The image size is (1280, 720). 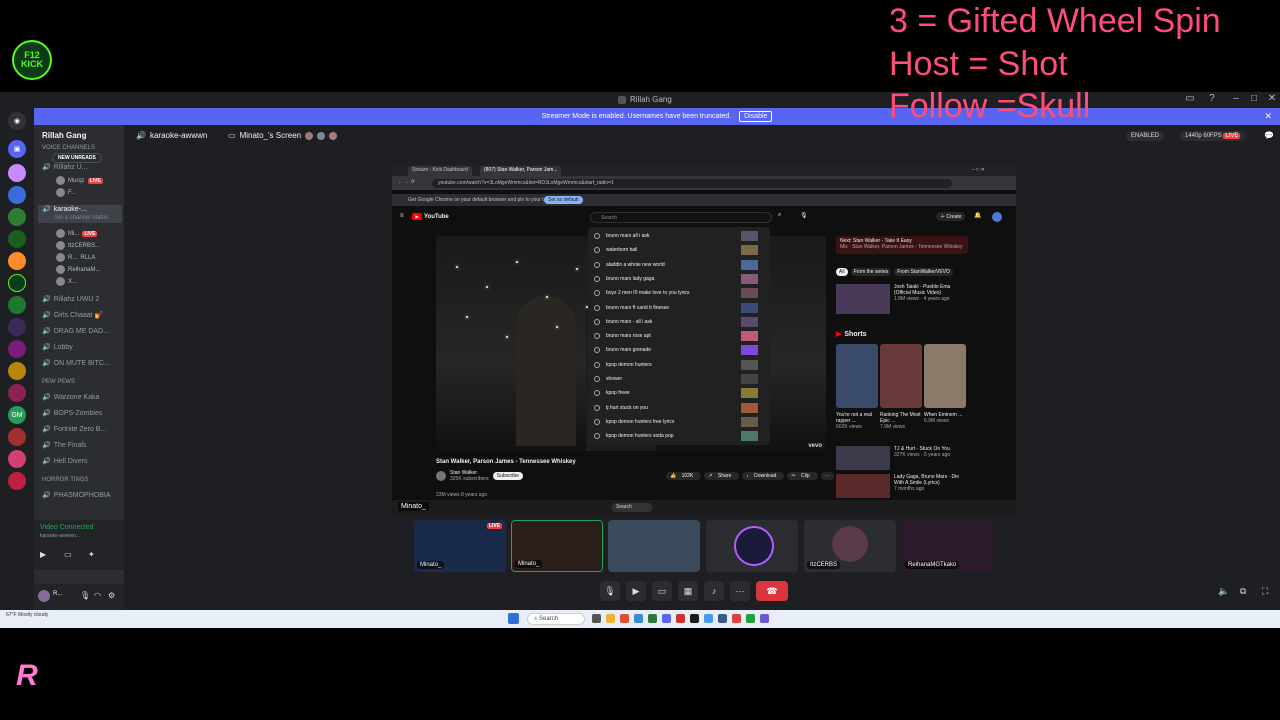 What do you see at coordinates (740, 591) in the screenshot?
I see `more-options-button: ⋯` at bounding box center [740, 591].